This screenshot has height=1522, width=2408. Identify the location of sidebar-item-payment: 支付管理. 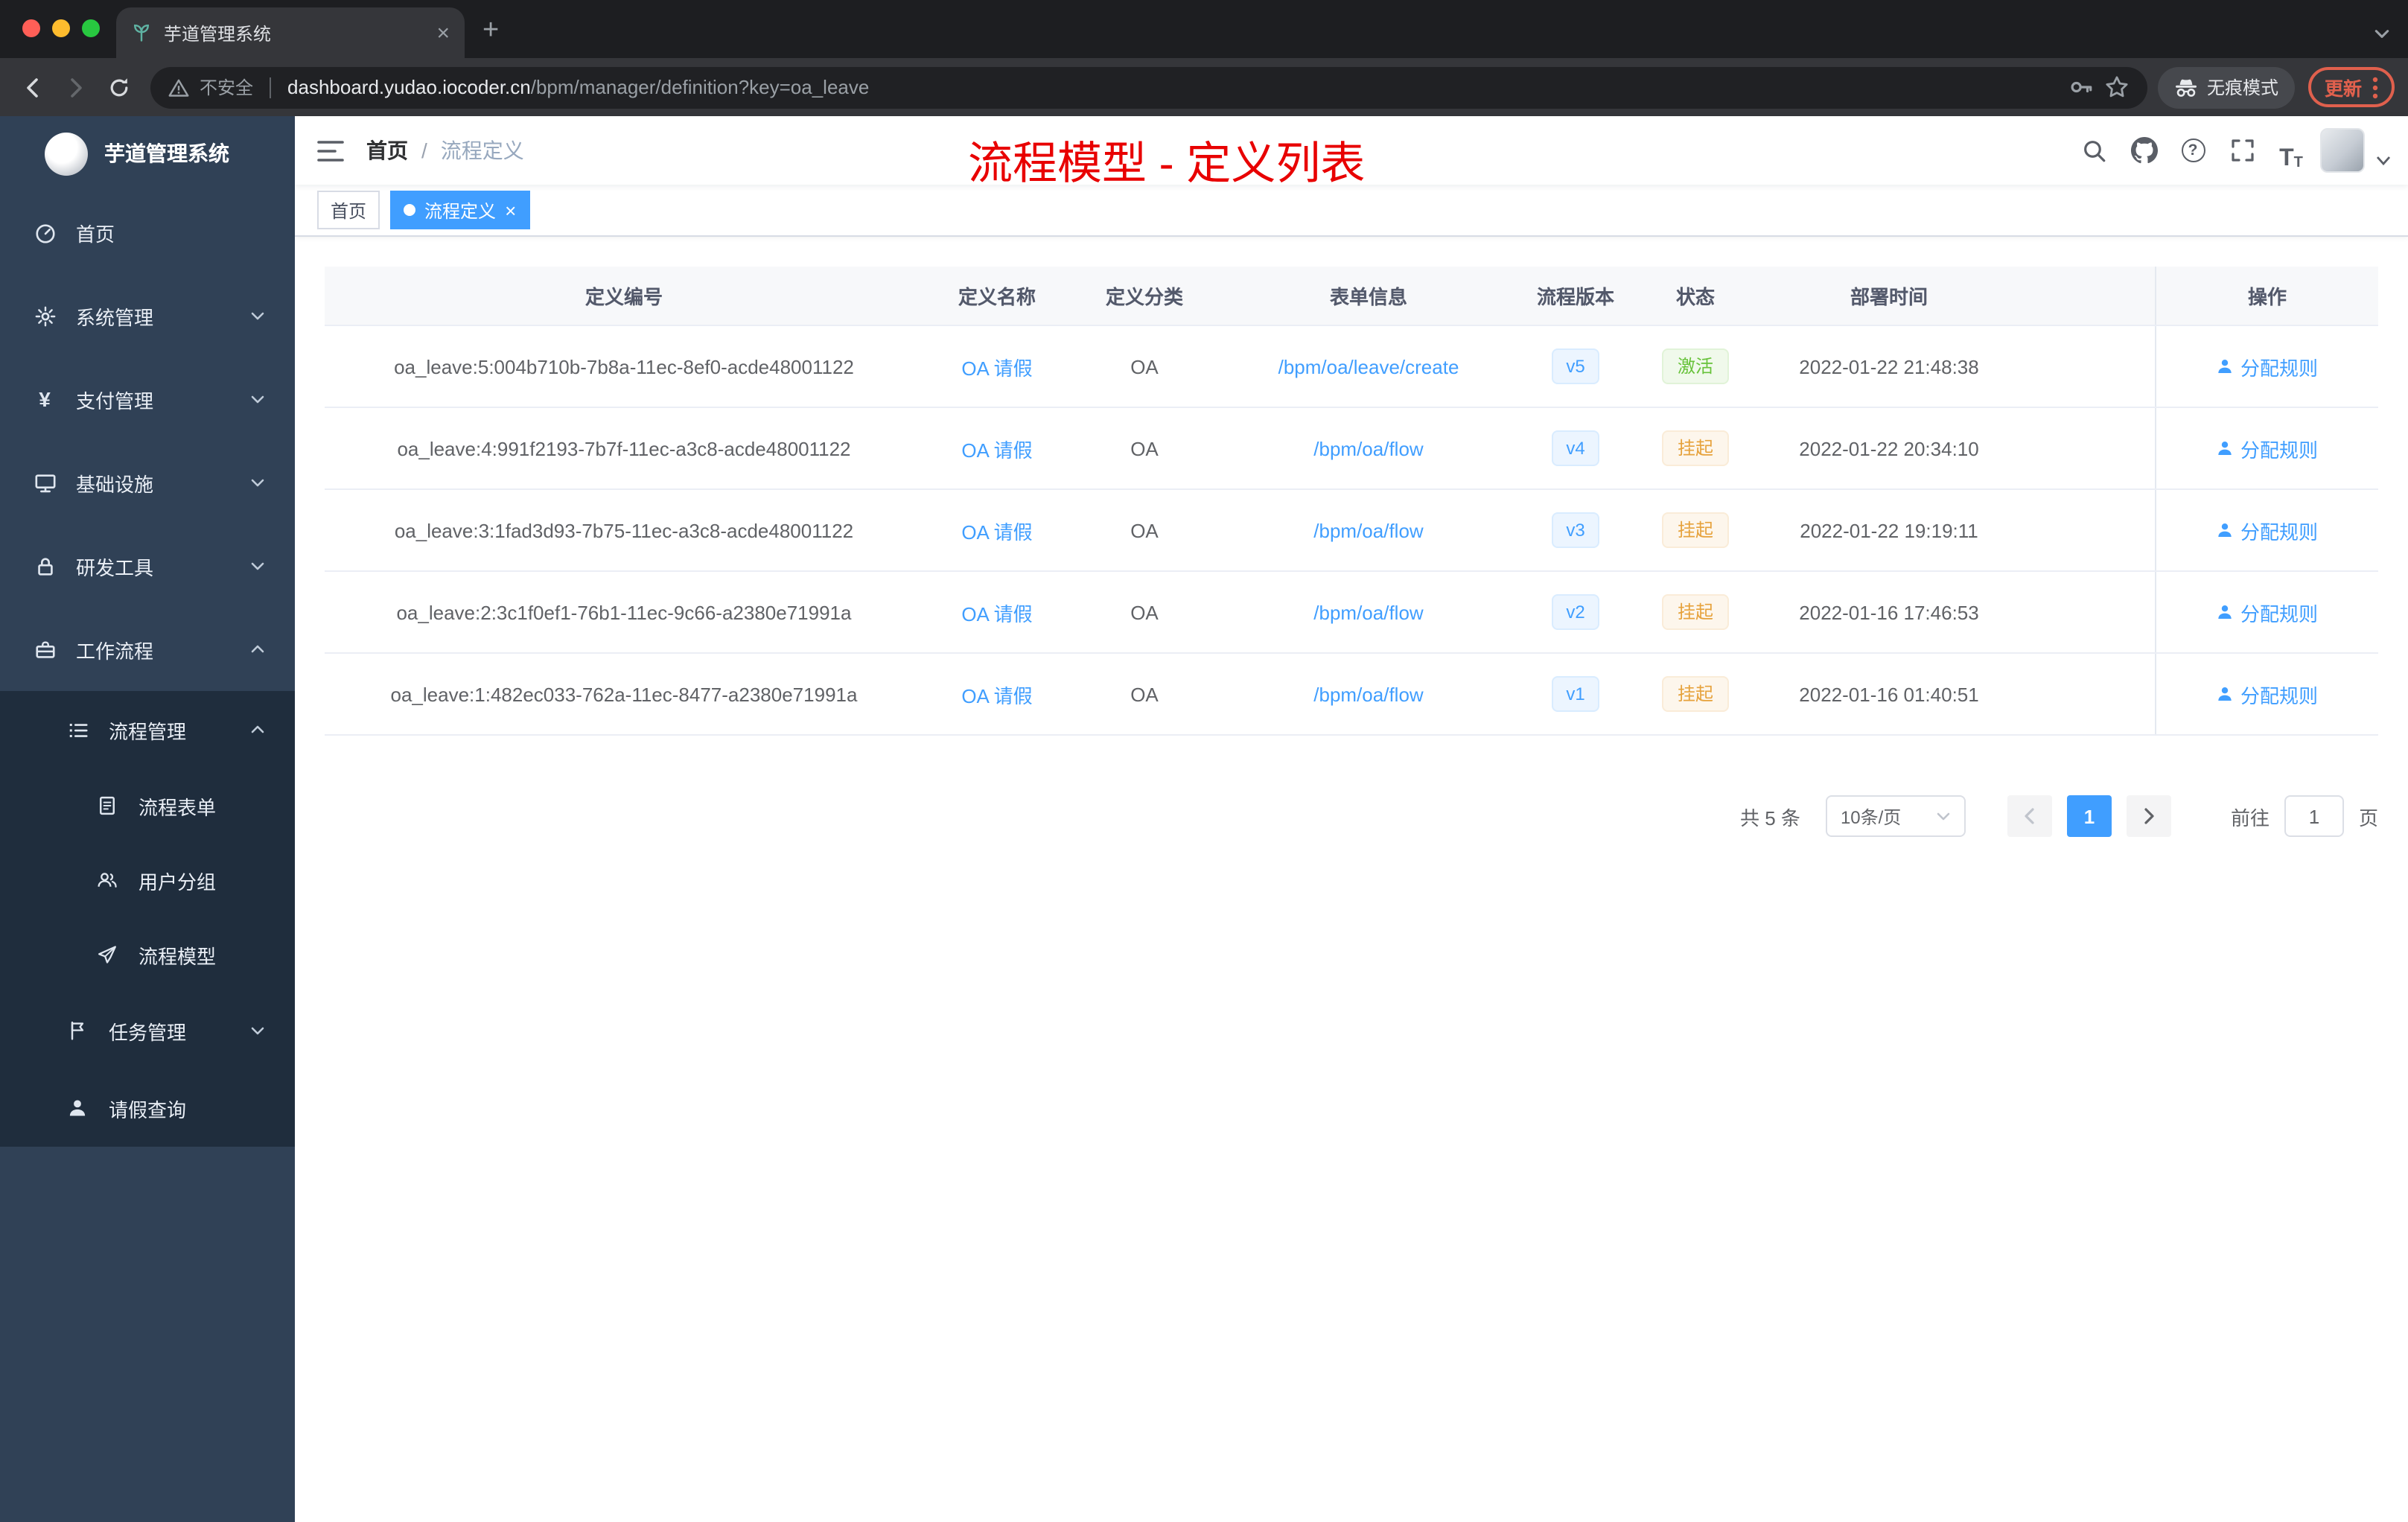
(147, 399).